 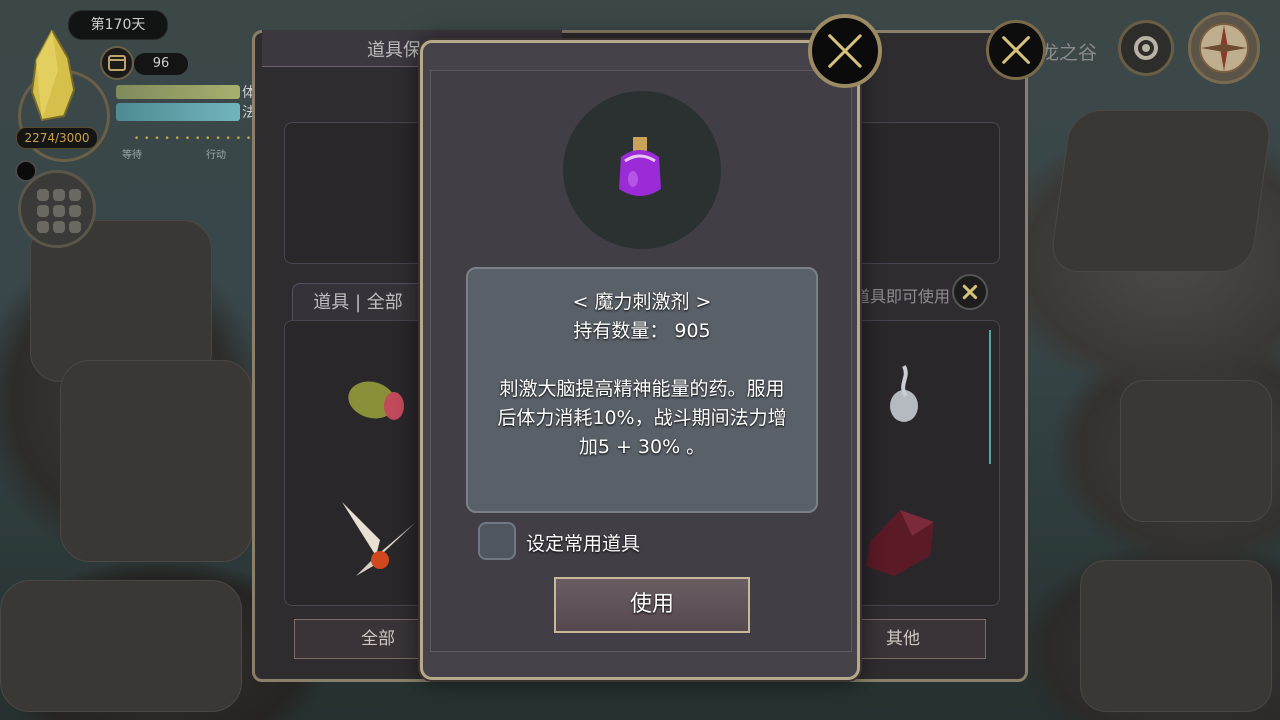 I want to click on item-preview, so click(x=642, y=170).